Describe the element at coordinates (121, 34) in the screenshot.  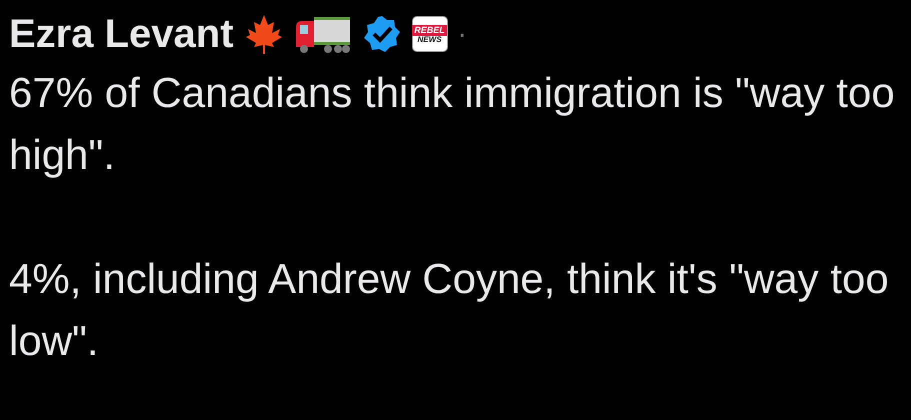
I see `author-name: Ezra Levant` at that location.